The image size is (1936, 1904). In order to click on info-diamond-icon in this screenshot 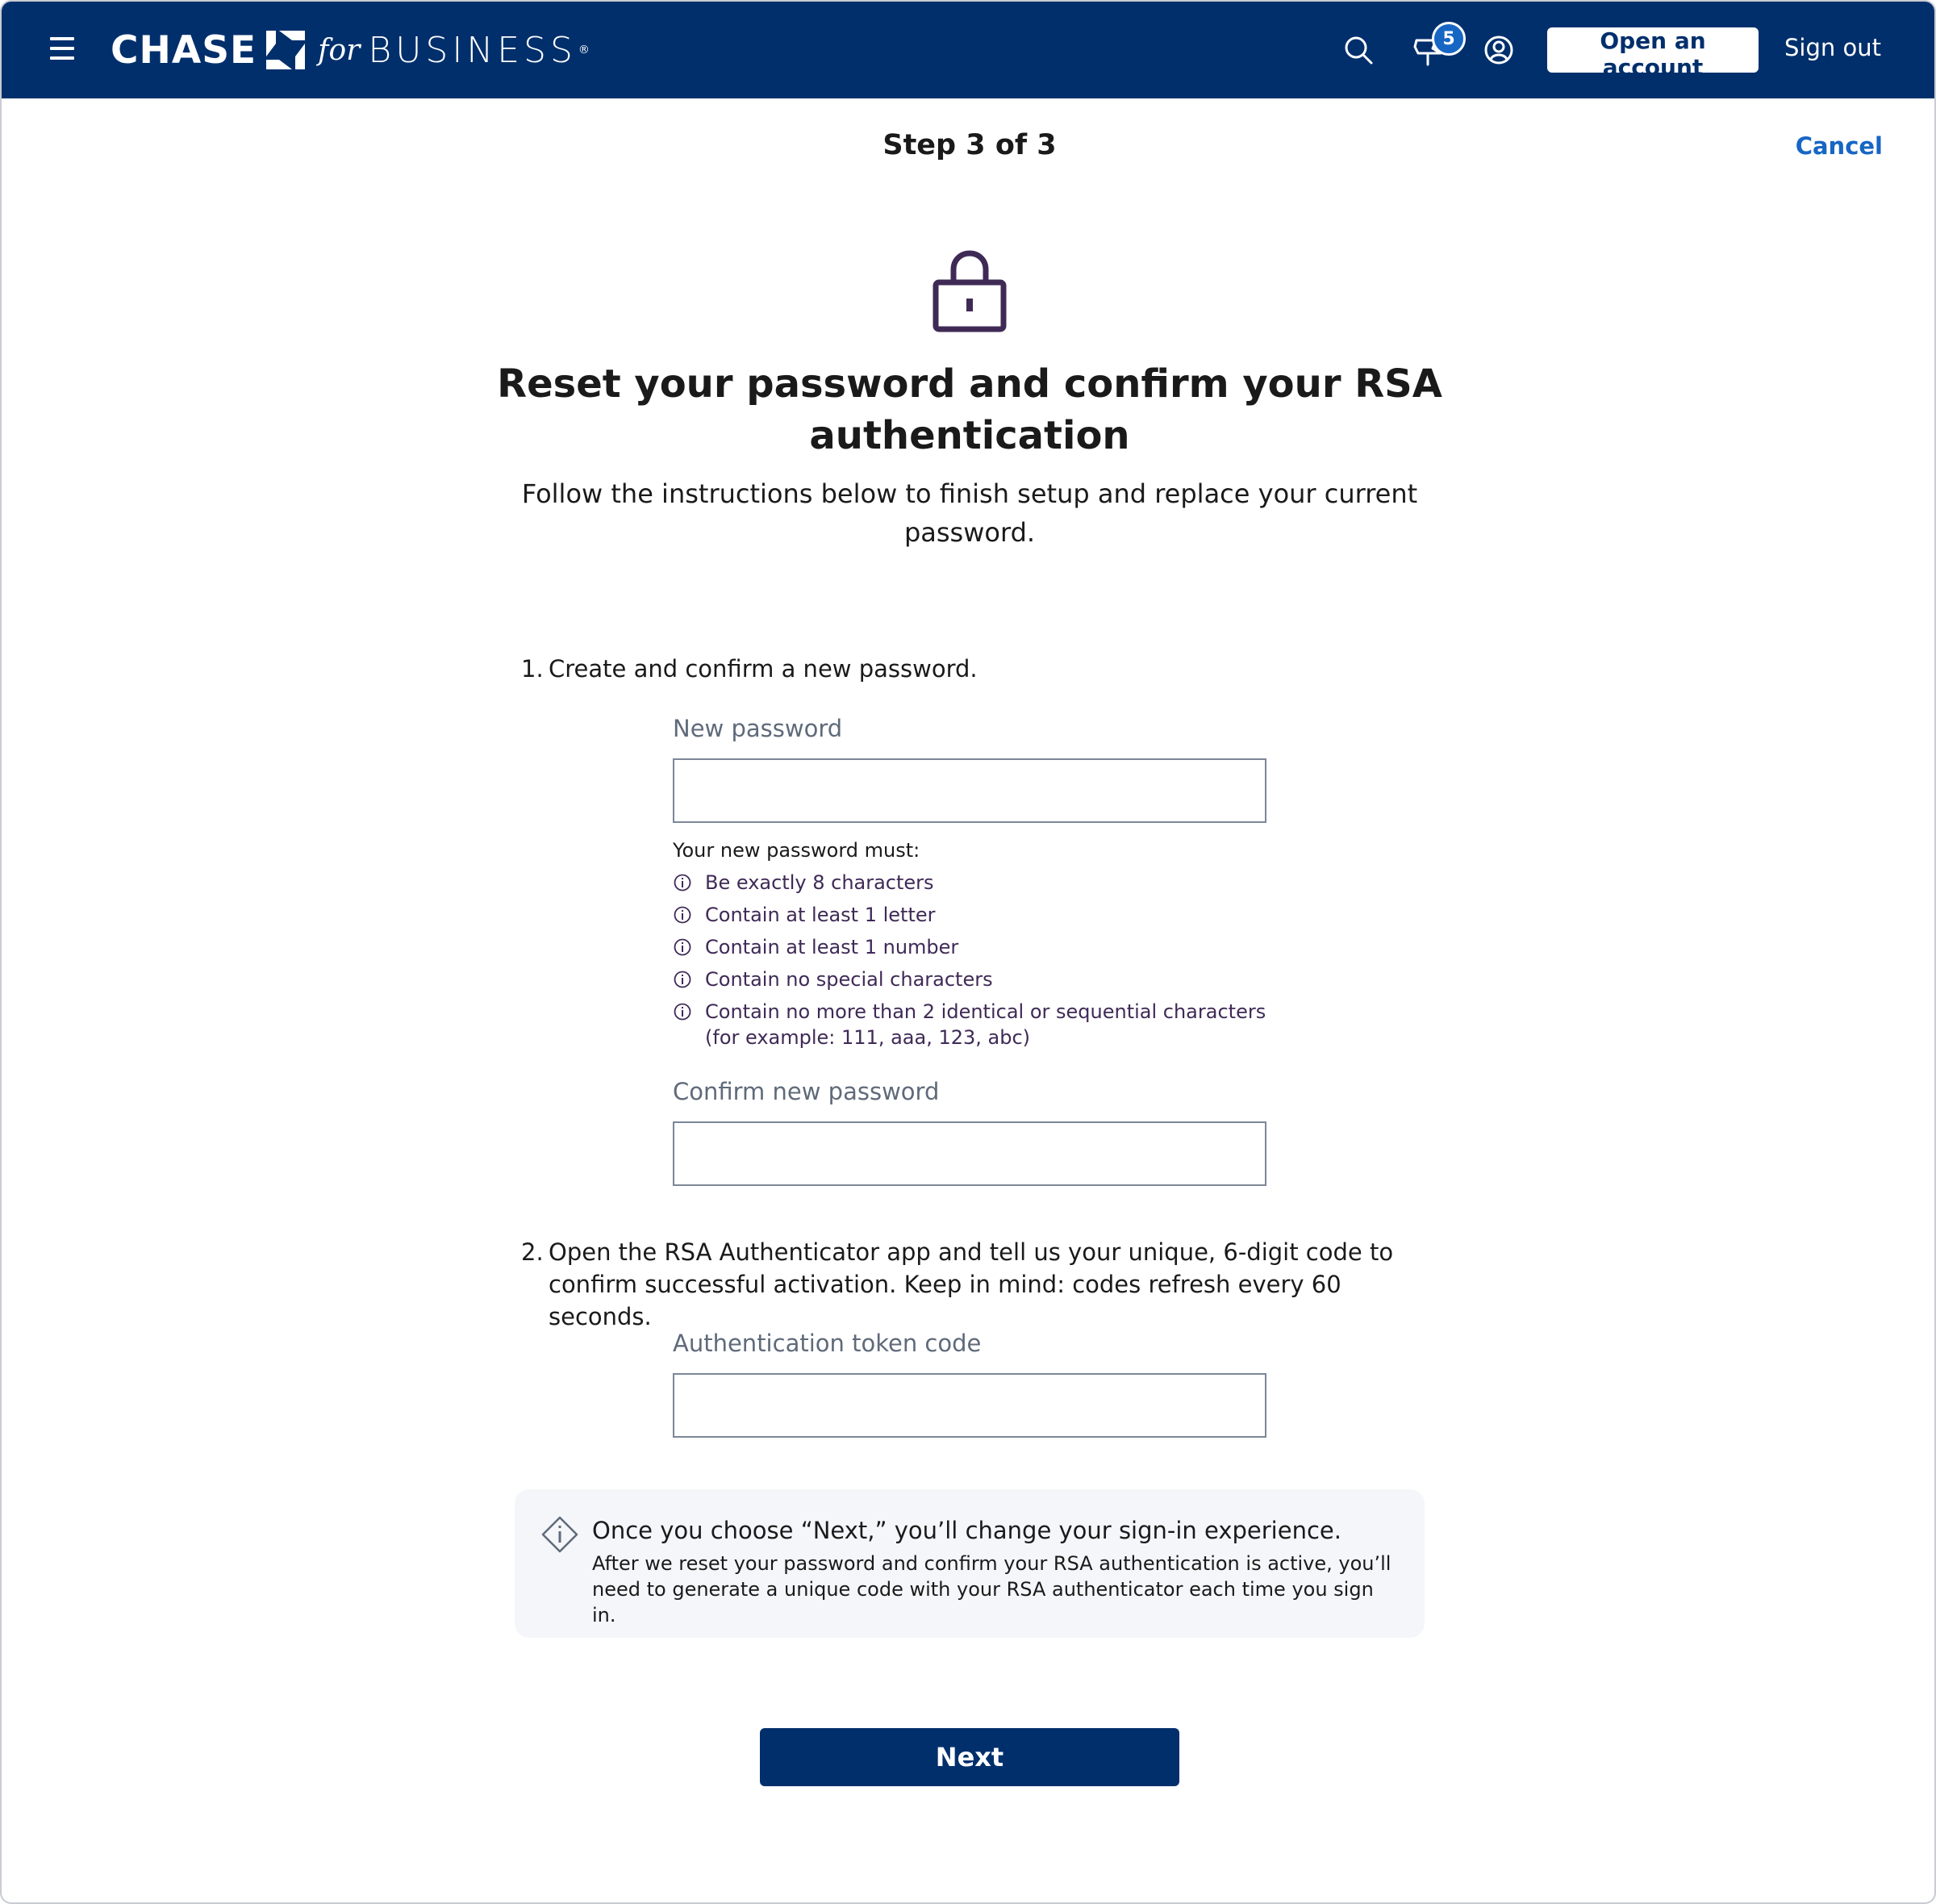, I will do `click(559, 1534)`.